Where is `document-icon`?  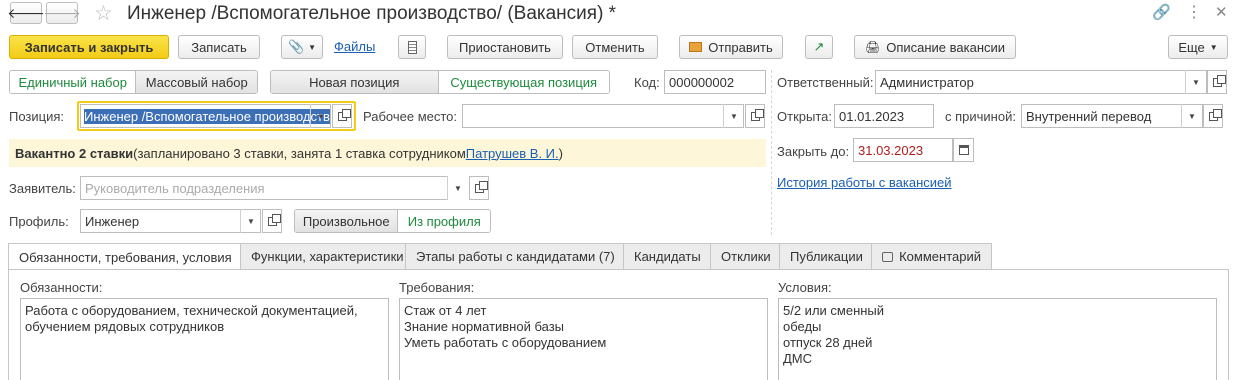
document-icon is located at coordinates (412, 47).